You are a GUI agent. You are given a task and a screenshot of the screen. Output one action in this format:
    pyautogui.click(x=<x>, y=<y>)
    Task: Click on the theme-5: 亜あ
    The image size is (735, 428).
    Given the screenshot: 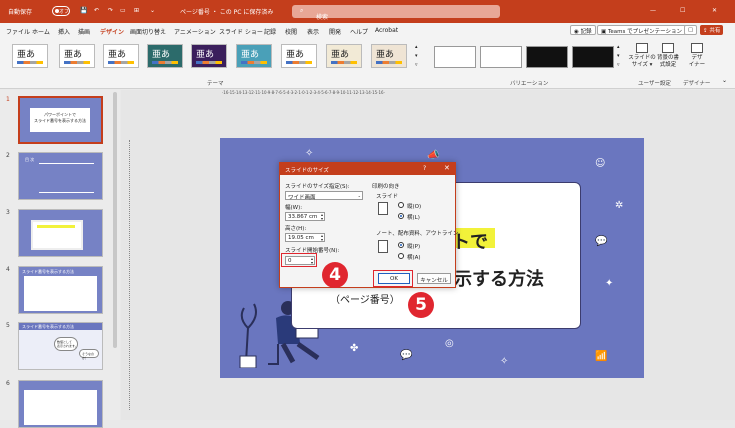 What is the action you would take?
    pyautogui.click(x=209, y=56)
    